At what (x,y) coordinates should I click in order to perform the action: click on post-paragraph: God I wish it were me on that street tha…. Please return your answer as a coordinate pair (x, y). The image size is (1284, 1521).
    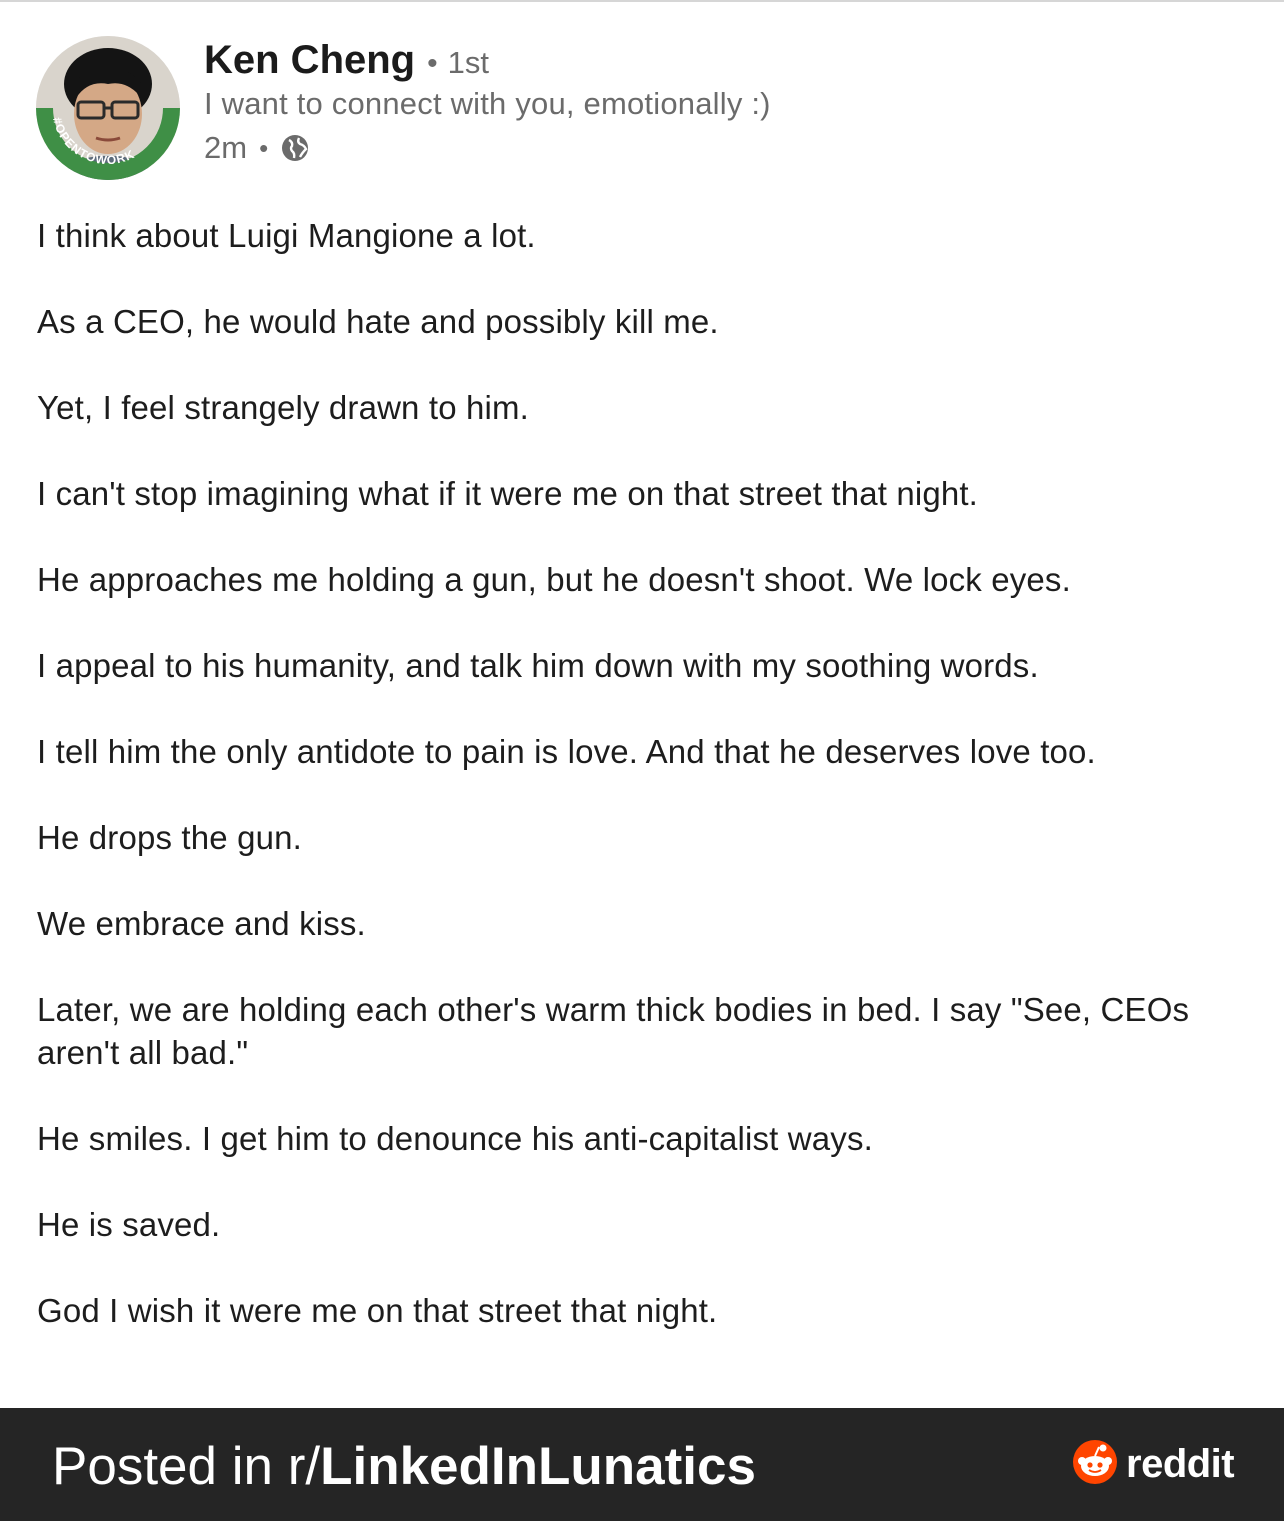
    Looking at the image, I should click on (377, 1310).